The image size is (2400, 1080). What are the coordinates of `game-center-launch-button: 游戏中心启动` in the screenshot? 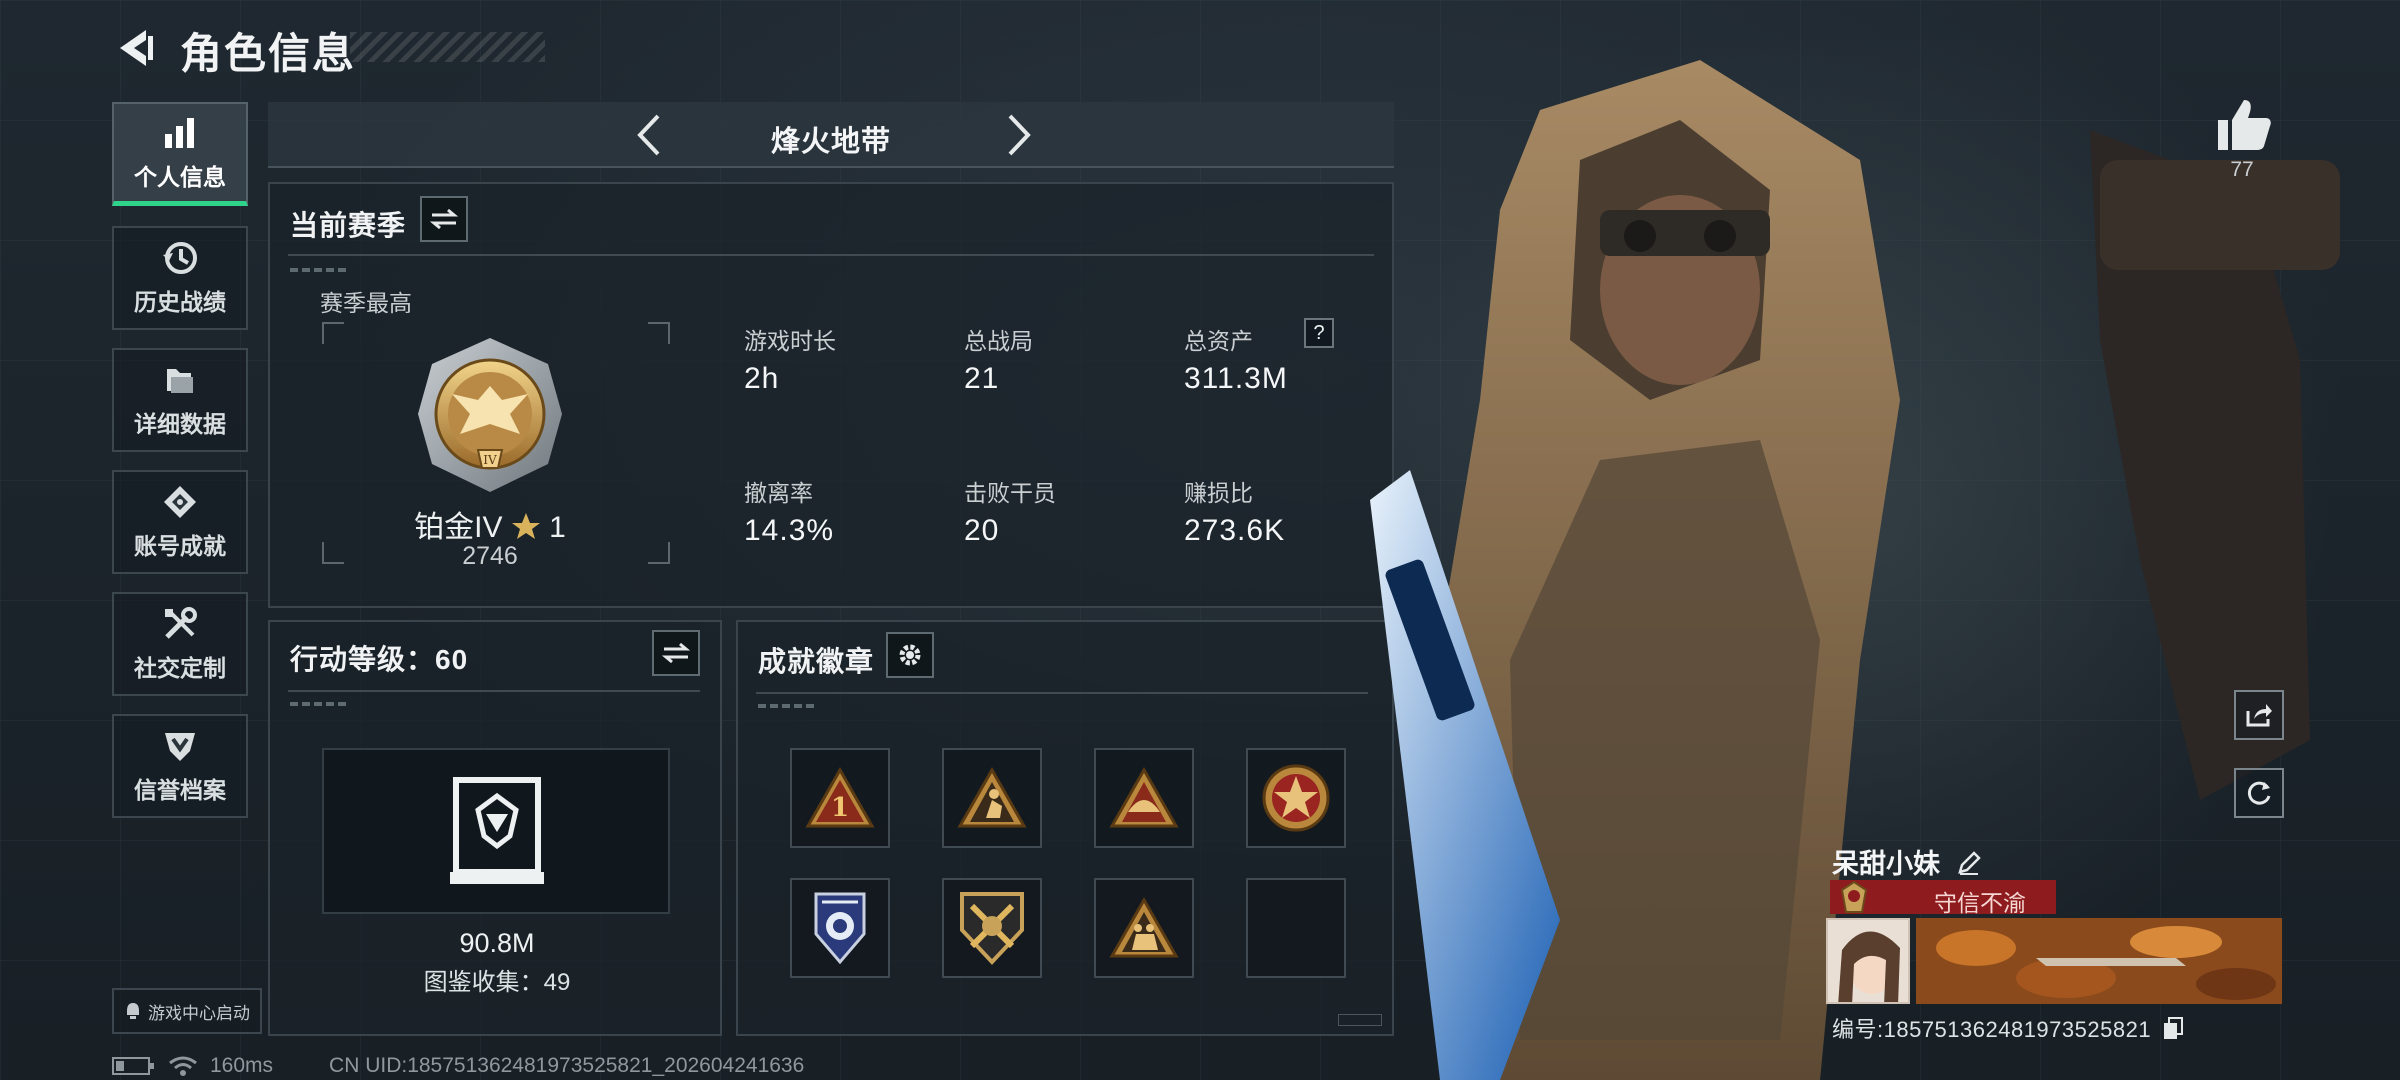 It's located at (187, 1011).